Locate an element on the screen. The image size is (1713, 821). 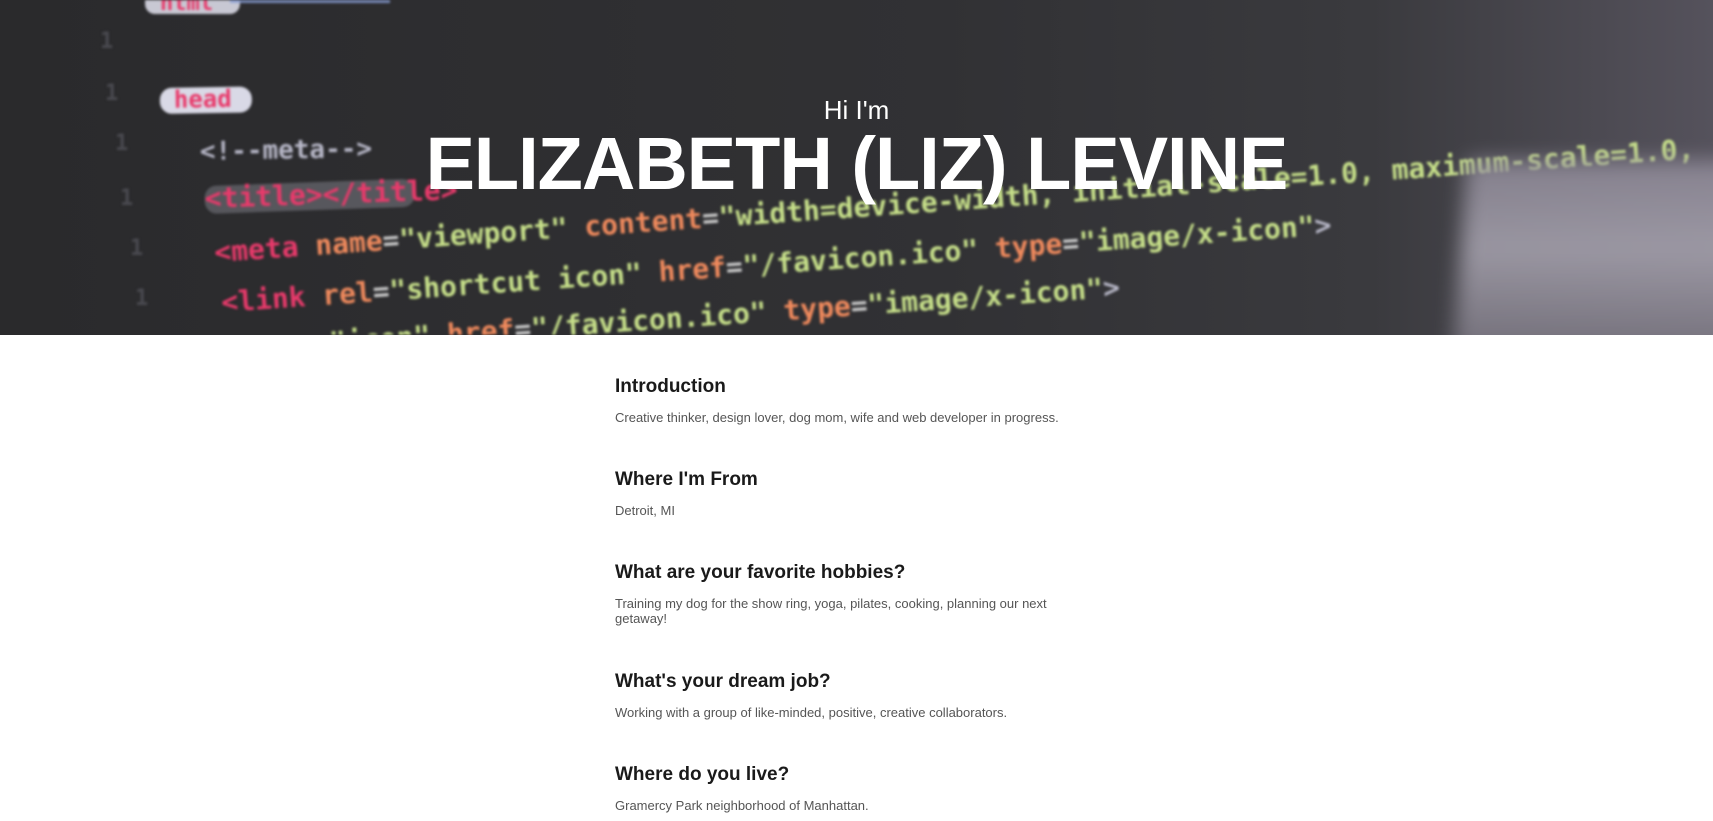
svg-text: html is located at coordinates (186, 8).